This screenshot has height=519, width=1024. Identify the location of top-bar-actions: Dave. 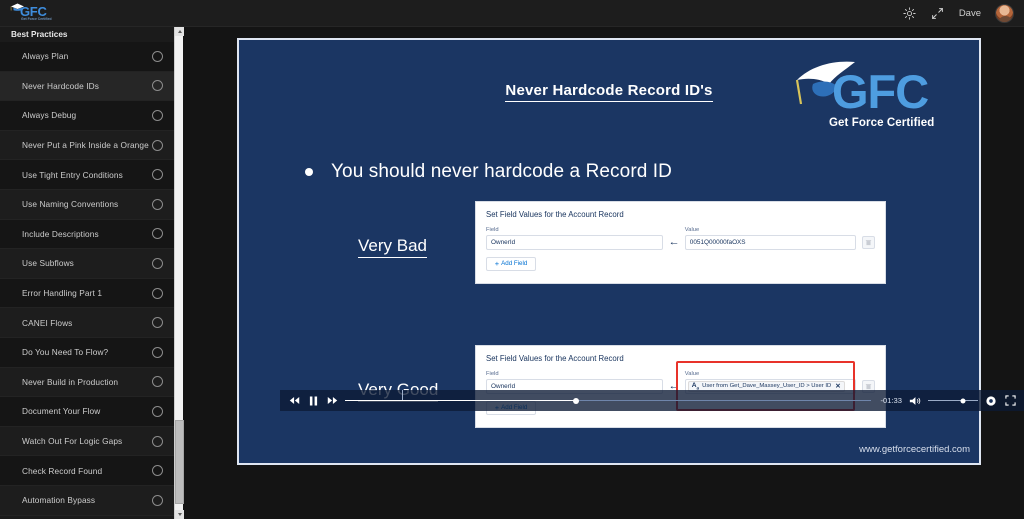
(963, 13).